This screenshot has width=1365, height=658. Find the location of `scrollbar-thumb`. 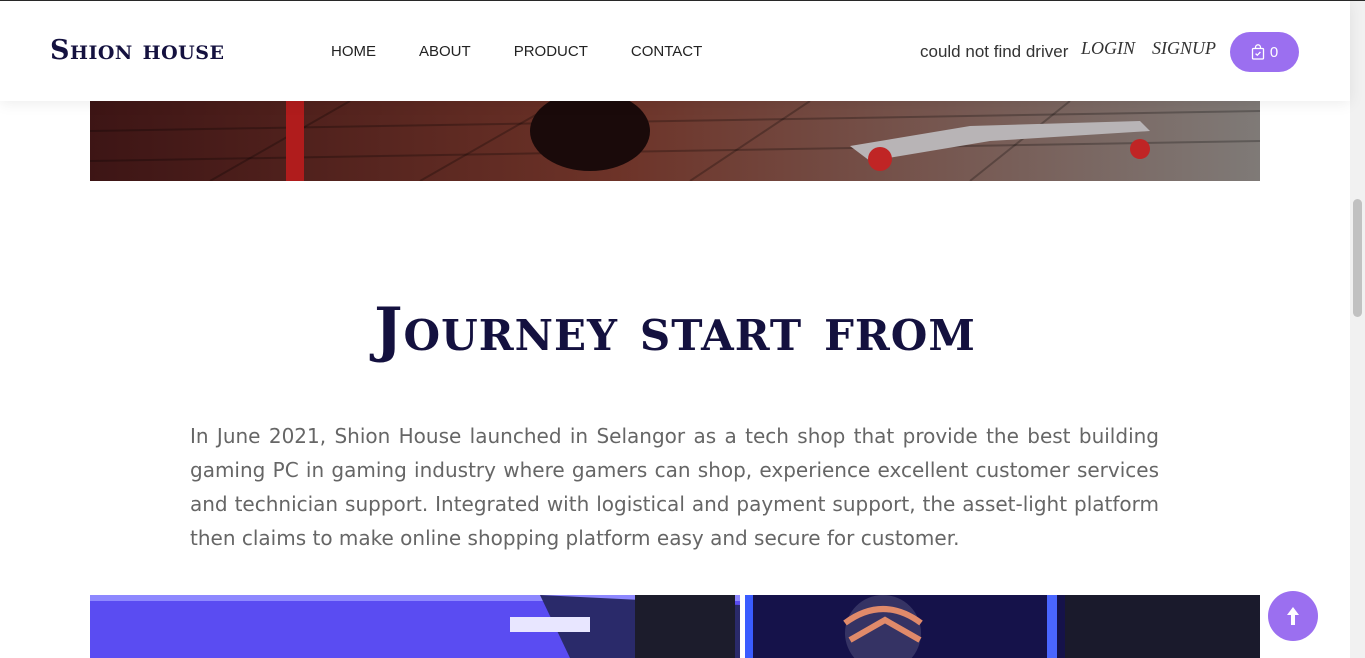

scrollbar-thumb is located at coordinates (1357, 258).